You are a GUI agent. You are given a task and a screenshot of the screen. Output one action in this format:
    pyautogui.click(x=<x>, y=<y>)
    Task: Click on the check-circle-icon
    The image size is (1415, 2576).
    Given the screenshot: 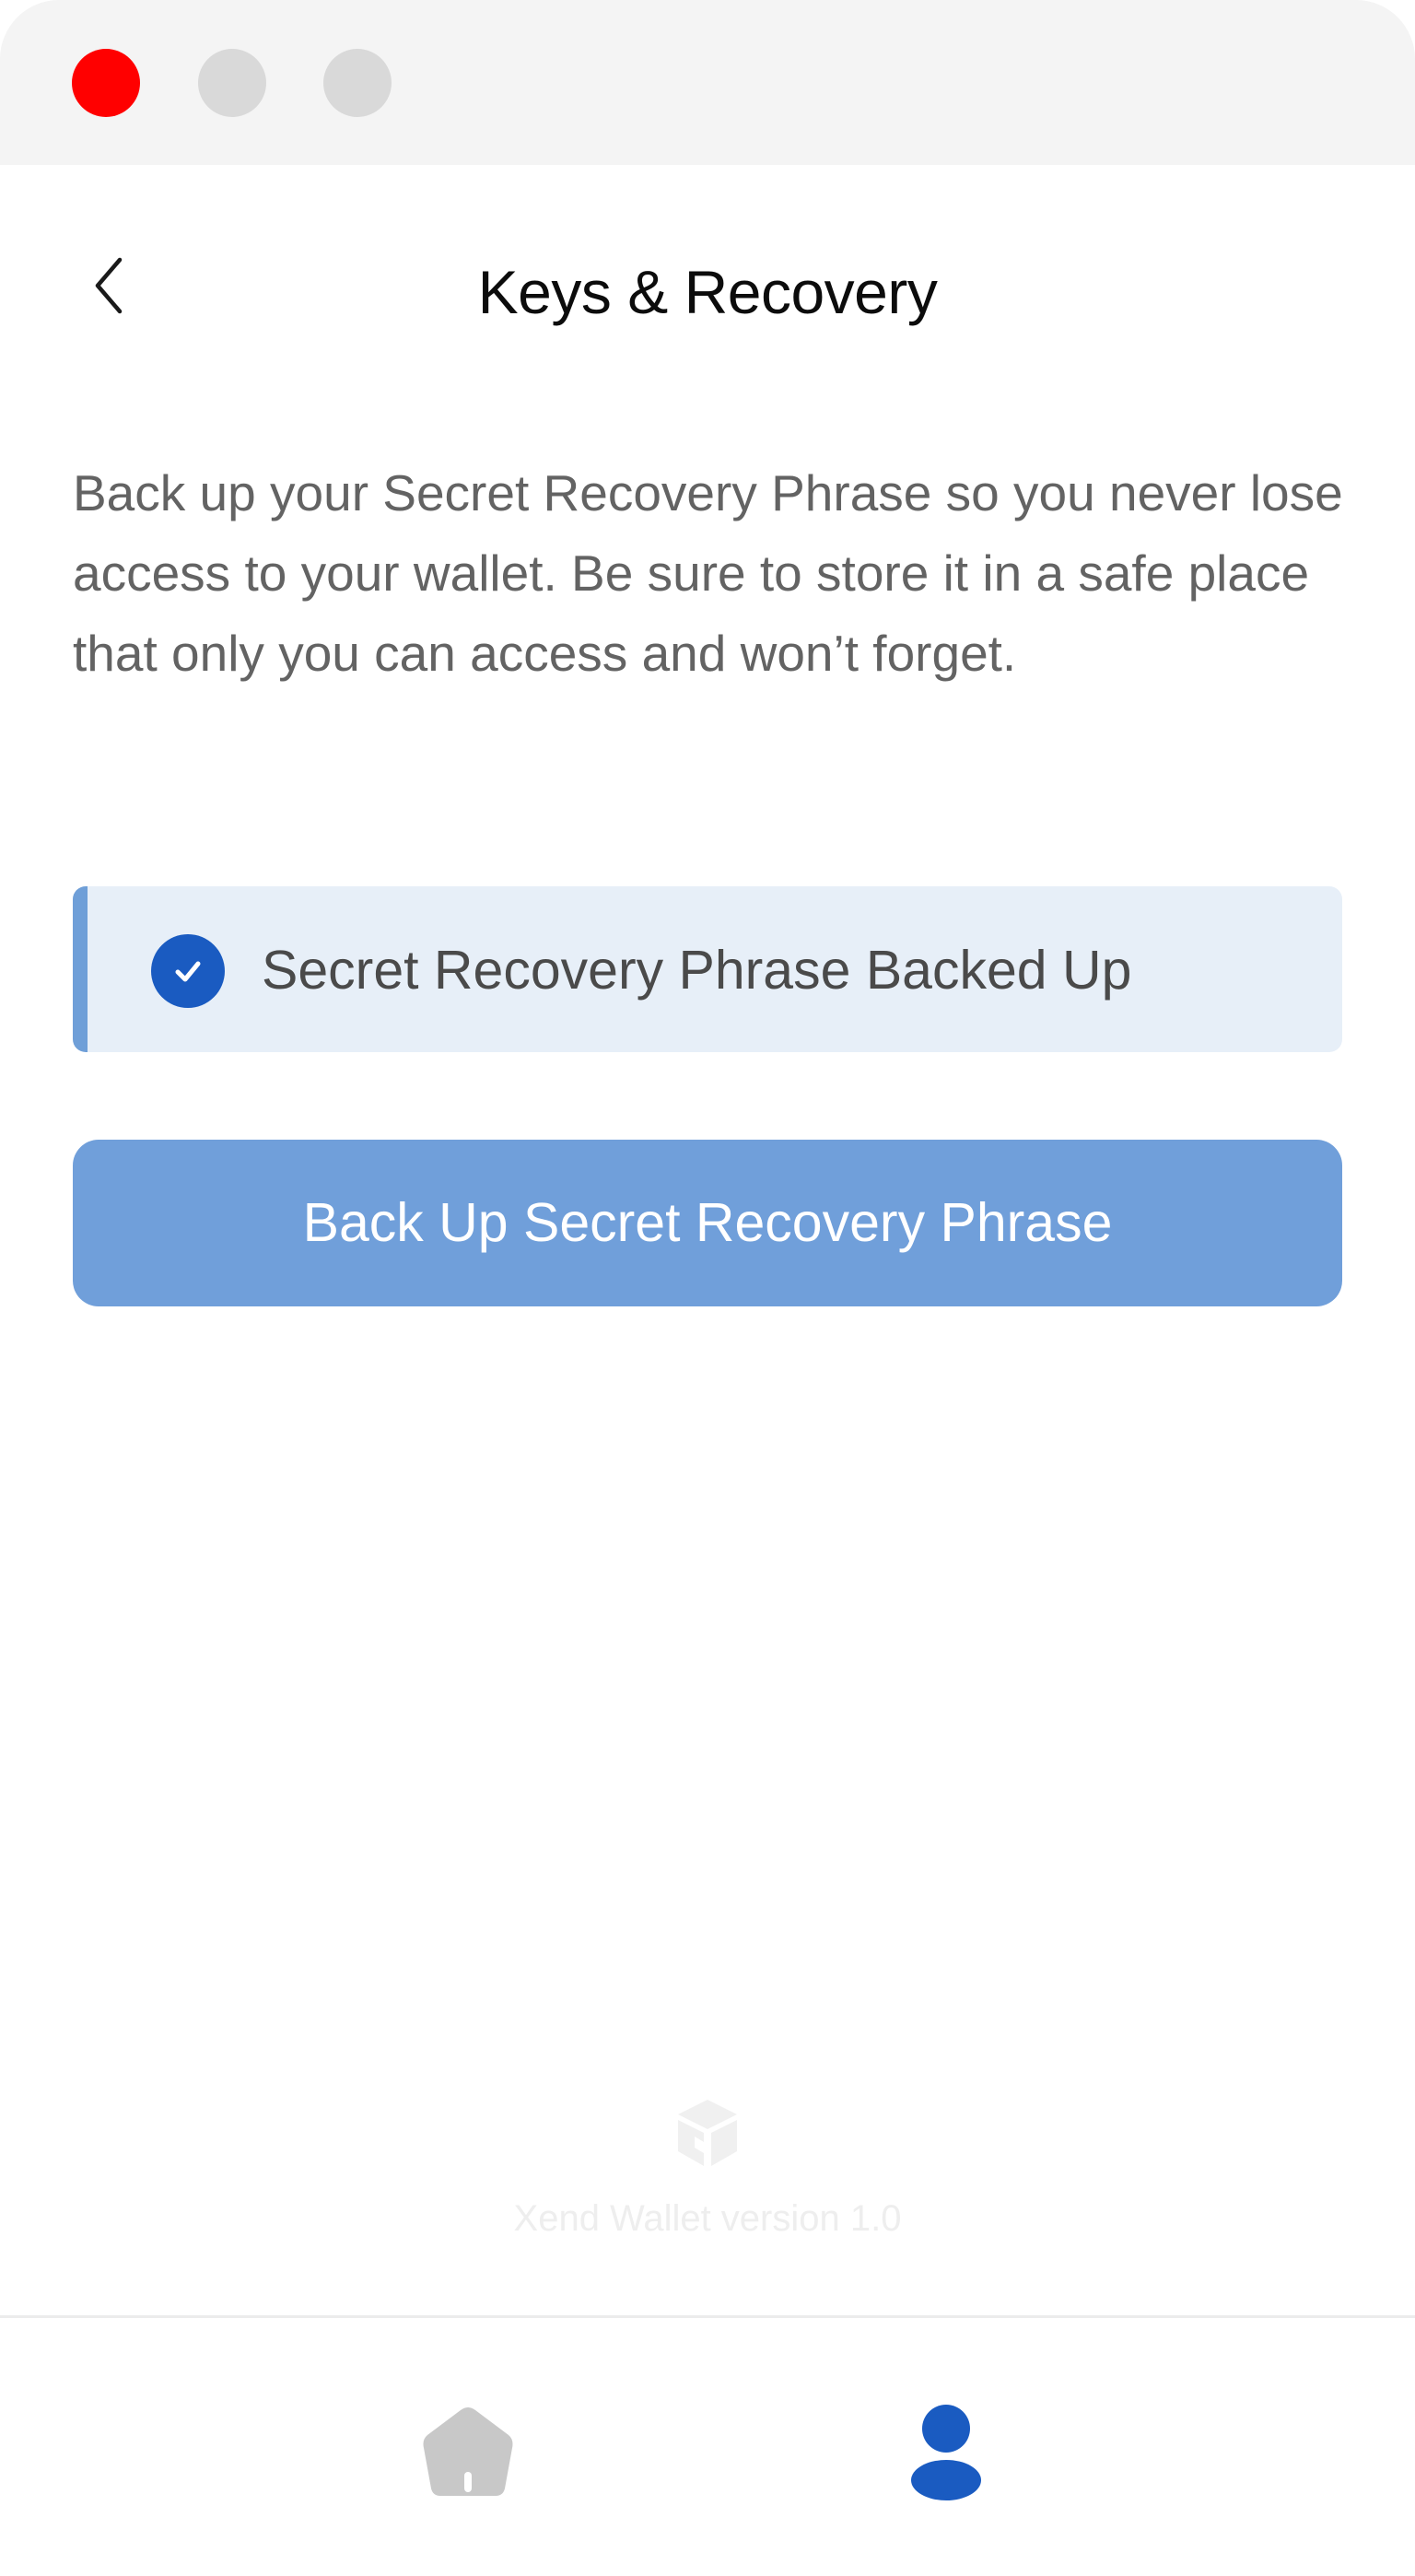 What is the action you would take?
    pyautogui.click(x=188, y=971)
    